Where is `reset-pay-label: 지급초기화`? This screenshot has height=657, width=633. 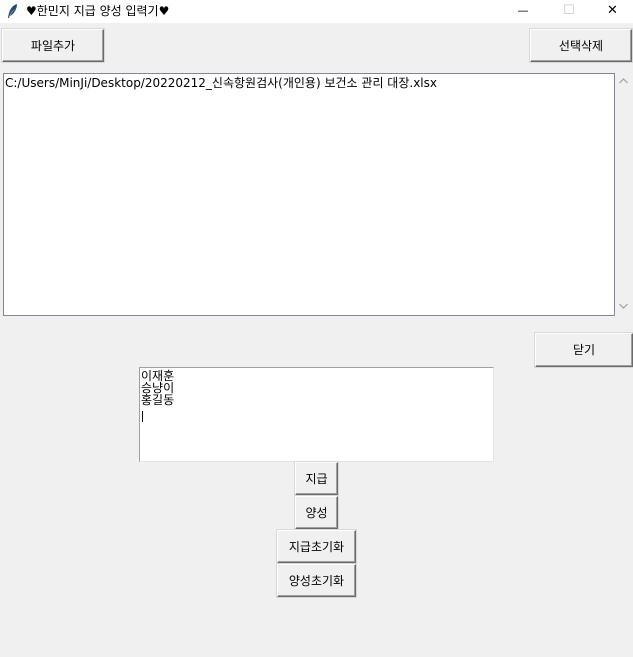
reset-pay-label: 지급초기화 is located at coordinates (316, 546).